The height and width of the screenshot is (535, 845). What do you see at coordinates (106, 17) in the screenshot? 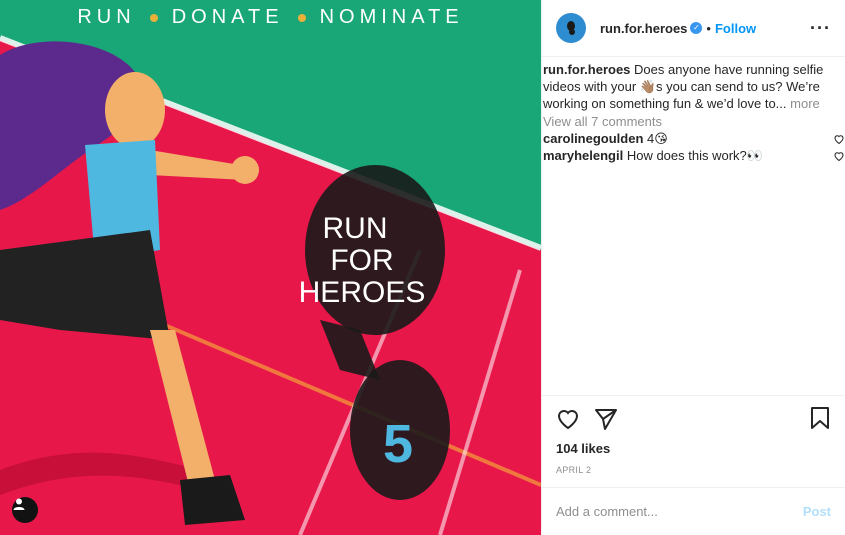
I see `banner-word-run: RUN` at bounding box center [106, 17].